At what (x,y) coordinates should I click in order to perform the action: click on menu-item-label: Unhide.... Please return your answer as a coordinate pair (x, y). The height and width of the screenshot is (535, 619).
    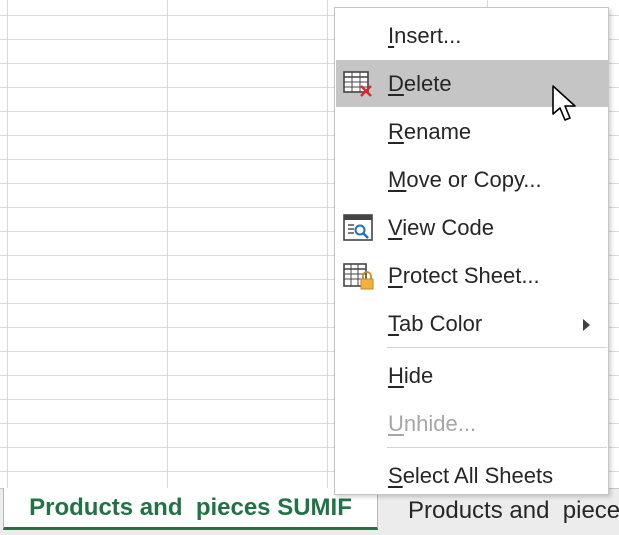
    Looking at the image, I should click on (432, 423).